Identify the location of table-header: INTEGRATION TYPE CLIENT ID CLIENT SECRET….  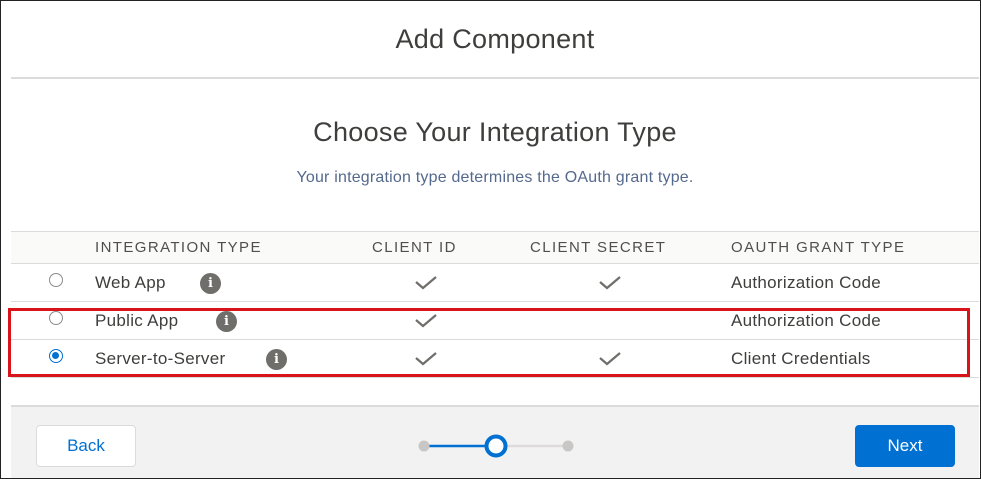
(495, 247).